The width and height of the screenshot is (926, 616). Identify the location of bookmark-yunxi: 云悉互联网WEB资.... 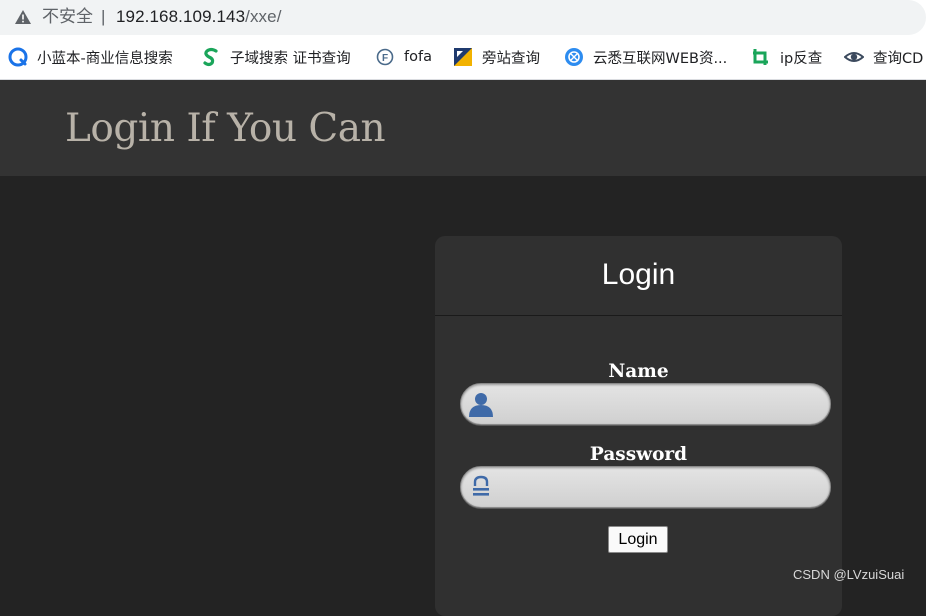
(645, 57).